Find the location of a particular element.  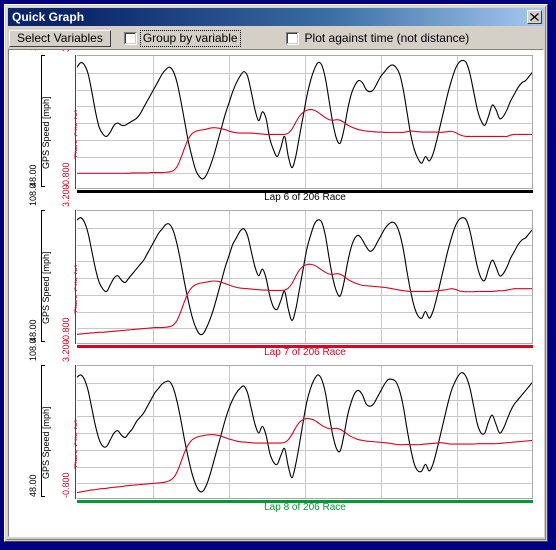

slip-axis-labels-1: 3.200 Time Slip [s] -0.800 is located at coordinates (67, 264).